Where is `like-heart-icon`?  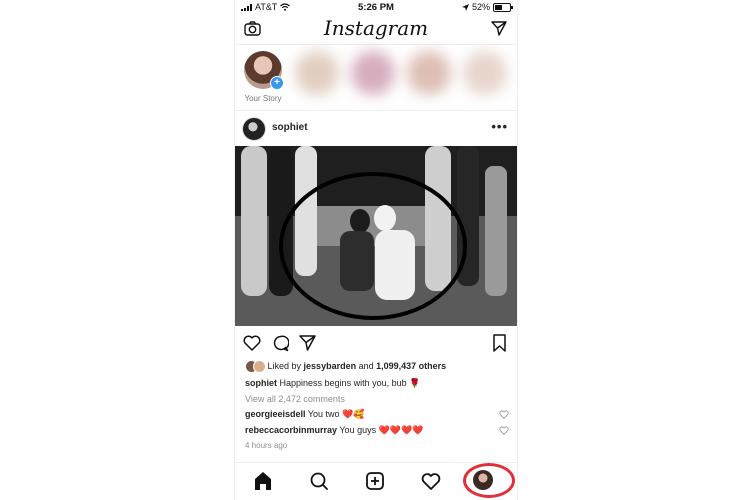 like-heart-icon is located at coordinates (252, 343).